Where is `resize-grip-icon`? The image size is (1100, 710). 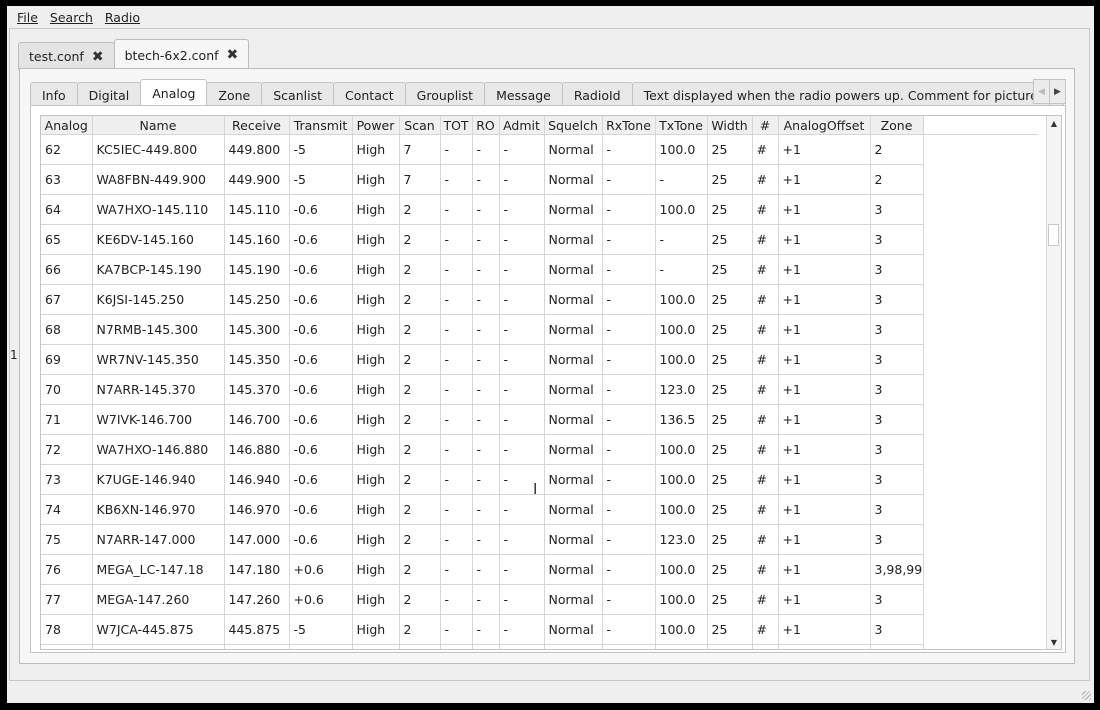
resize-grip-icon is located at coordinates (1086, 695).